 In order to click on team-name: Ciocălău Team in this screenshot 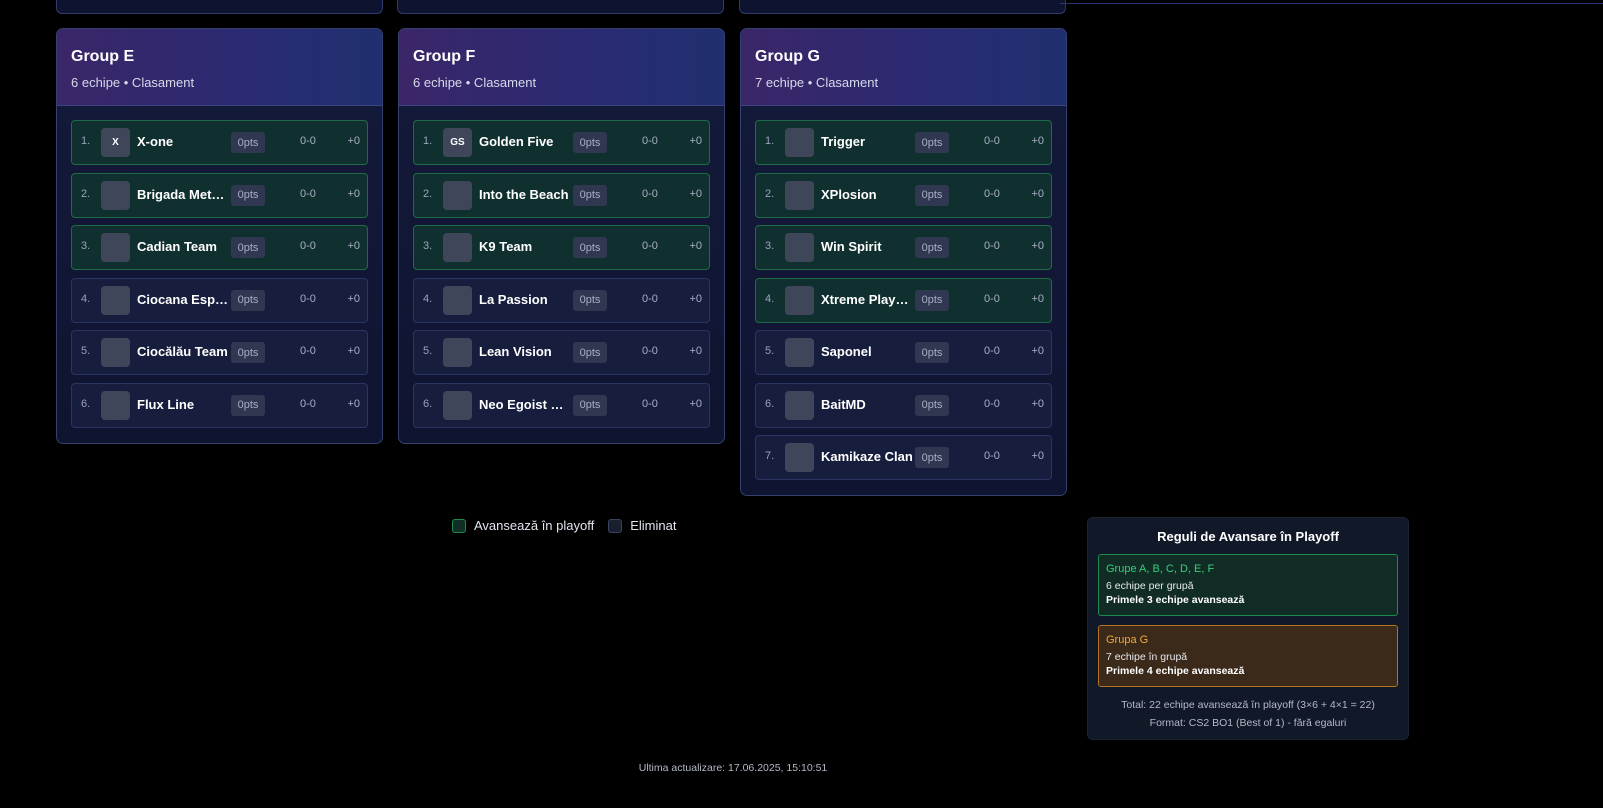, I will do `click(183, 351)`.